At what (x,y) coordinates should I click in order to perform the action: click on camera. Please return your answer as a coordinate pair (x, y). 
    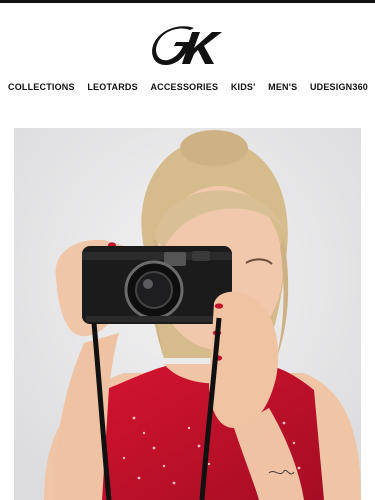
    Looking at the image, I should click on (157, 285).